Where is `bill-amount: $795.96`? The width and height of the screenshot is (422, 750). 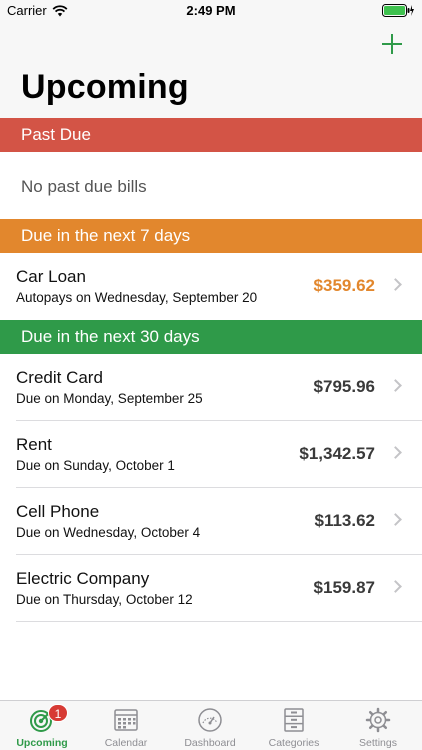 bill-amount: $795.96 is located at coordinates (344, 386).